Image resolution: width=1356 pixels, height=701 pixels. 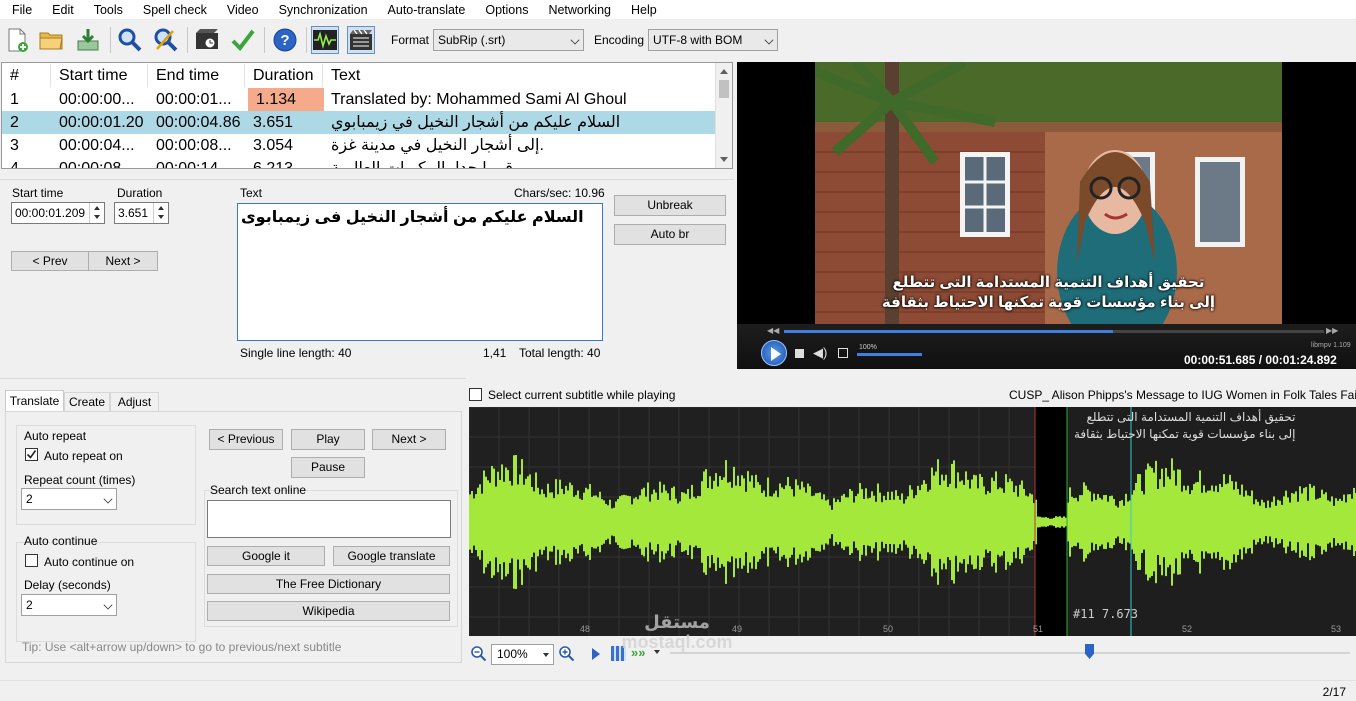 I want to click on video-time: 00:00:51.685 / 00:01:24.892, so click(x=1260, y=360).